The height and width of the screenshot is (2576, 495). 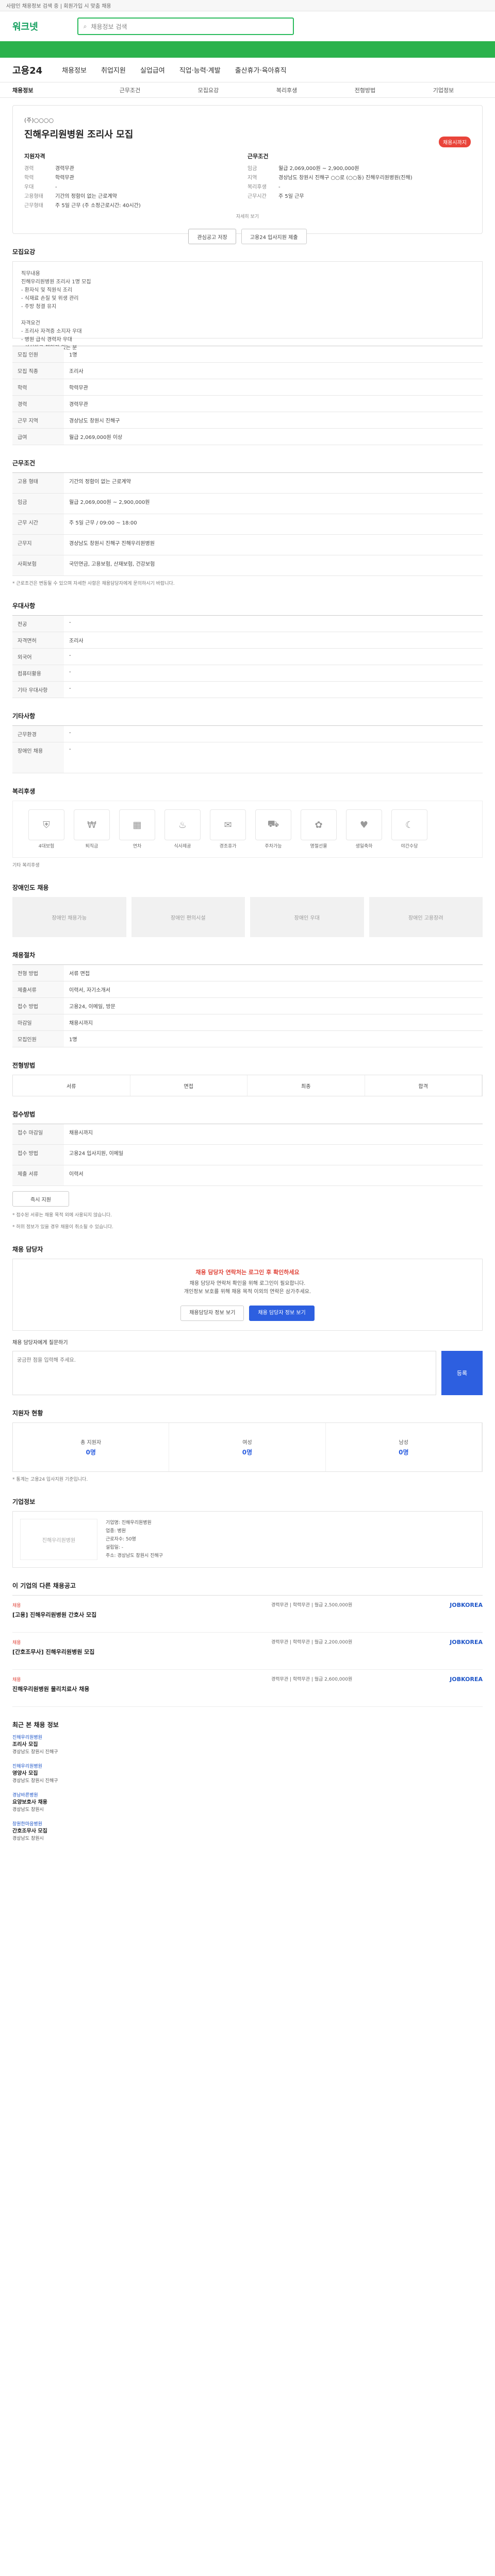 What do you see at coordinates (247, 1447) in the screenshot?
I see `stats-box: 총 지원자 0명 여성 0명 남성 0명` at bounding box center [247, 1447].